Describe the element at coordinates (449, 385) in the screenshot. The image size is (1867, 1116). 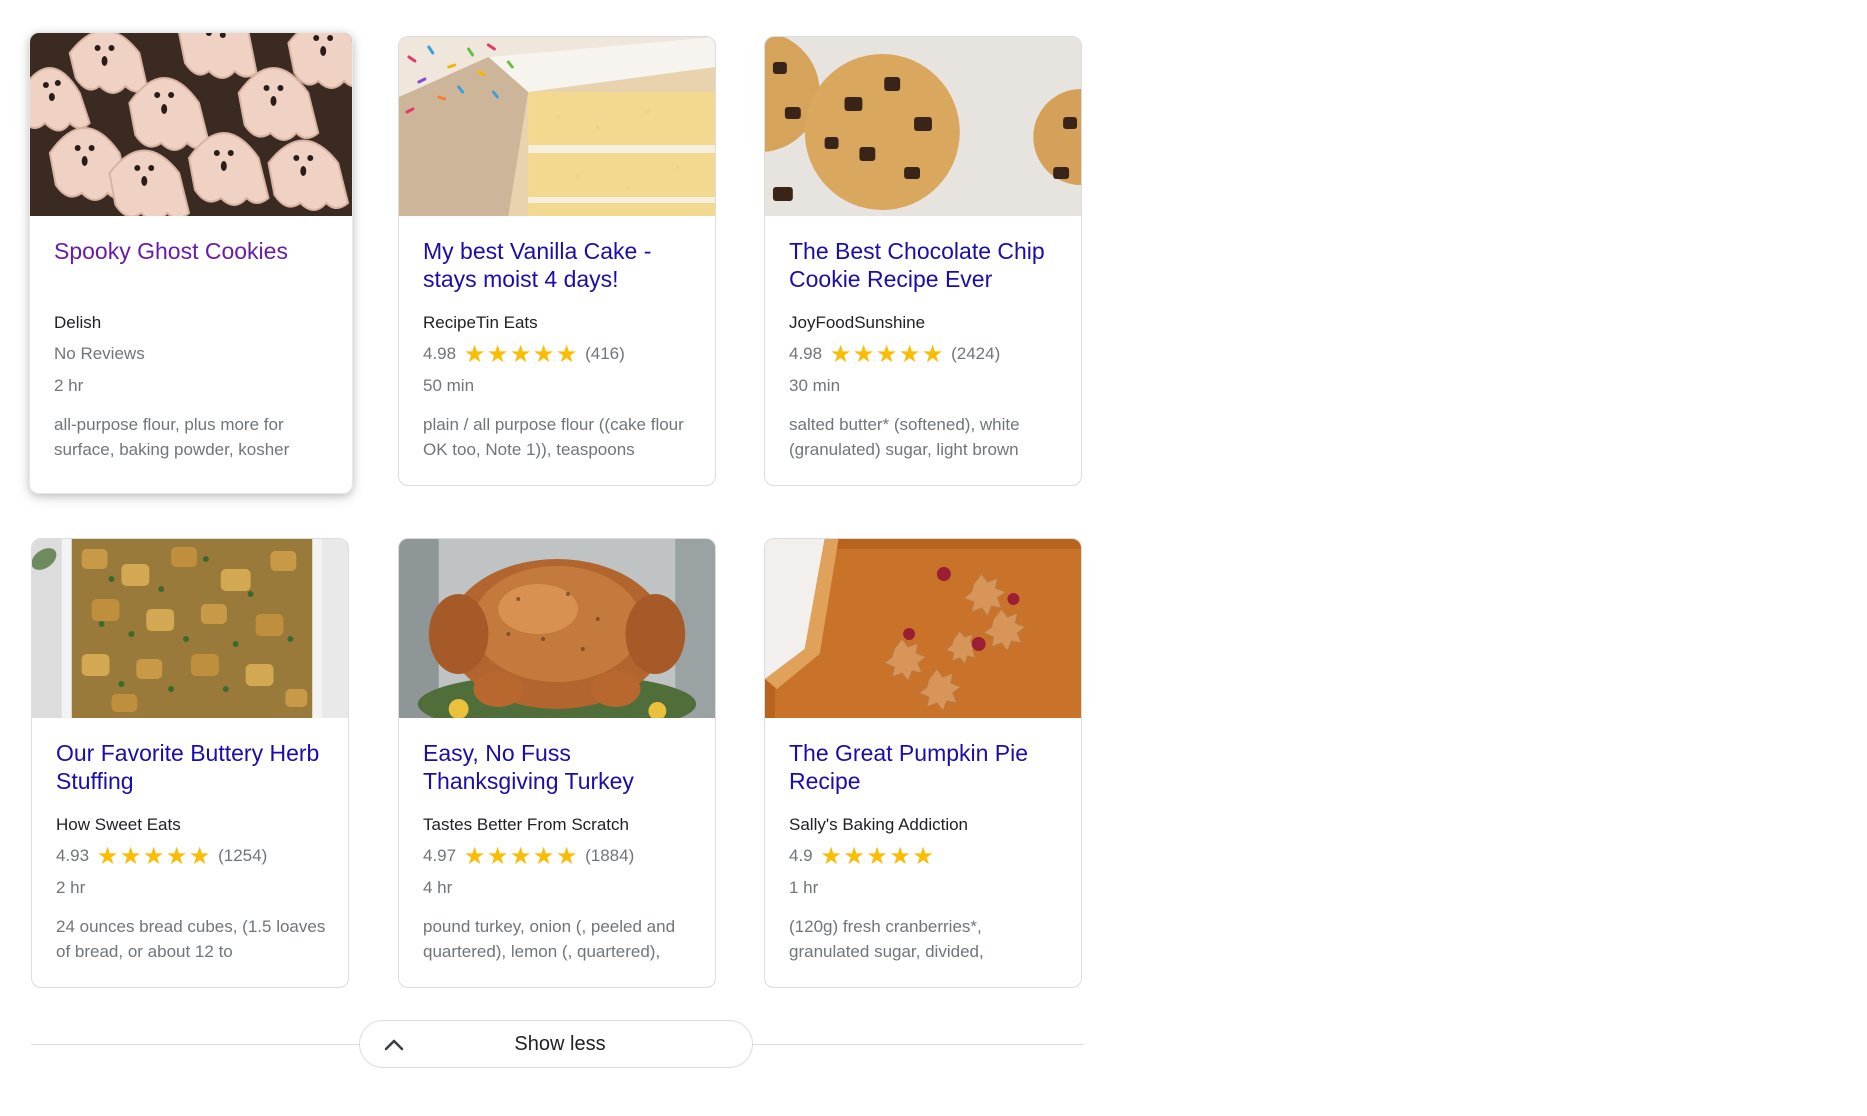
I see `recipe-time: 50 min` at that location.